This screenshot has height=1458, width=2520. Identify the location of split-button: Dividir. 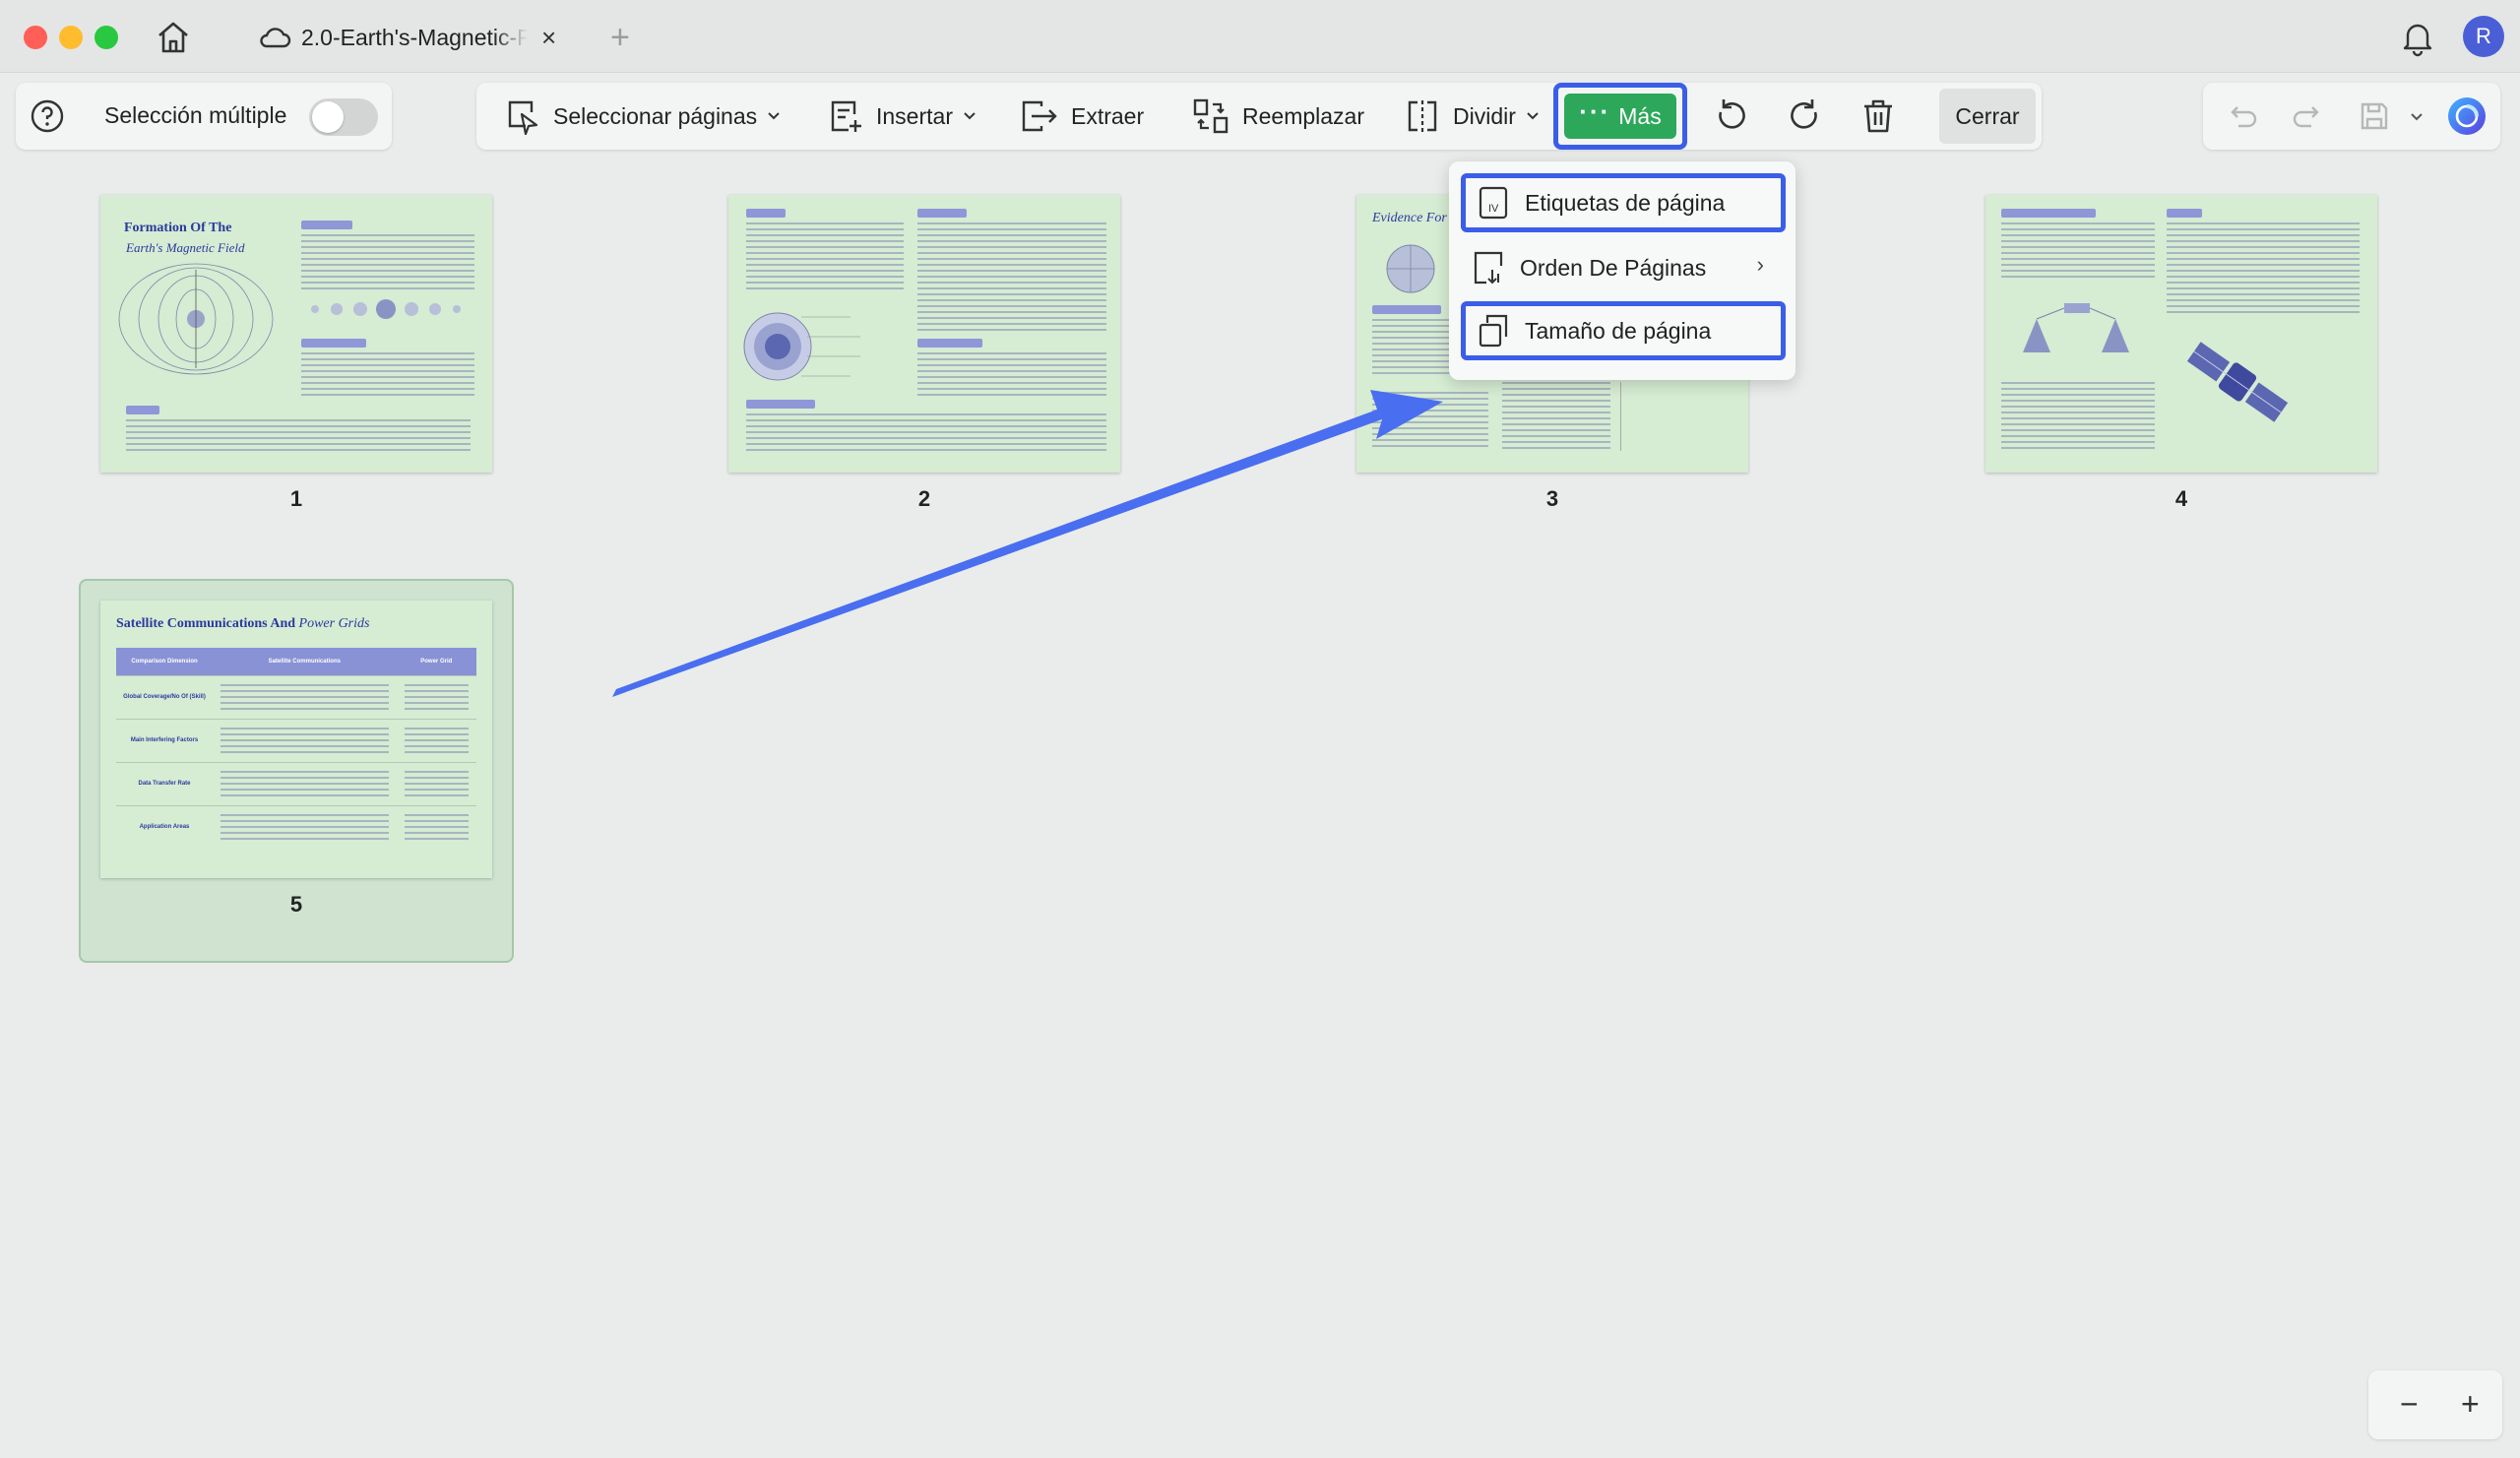
(1472, 116).